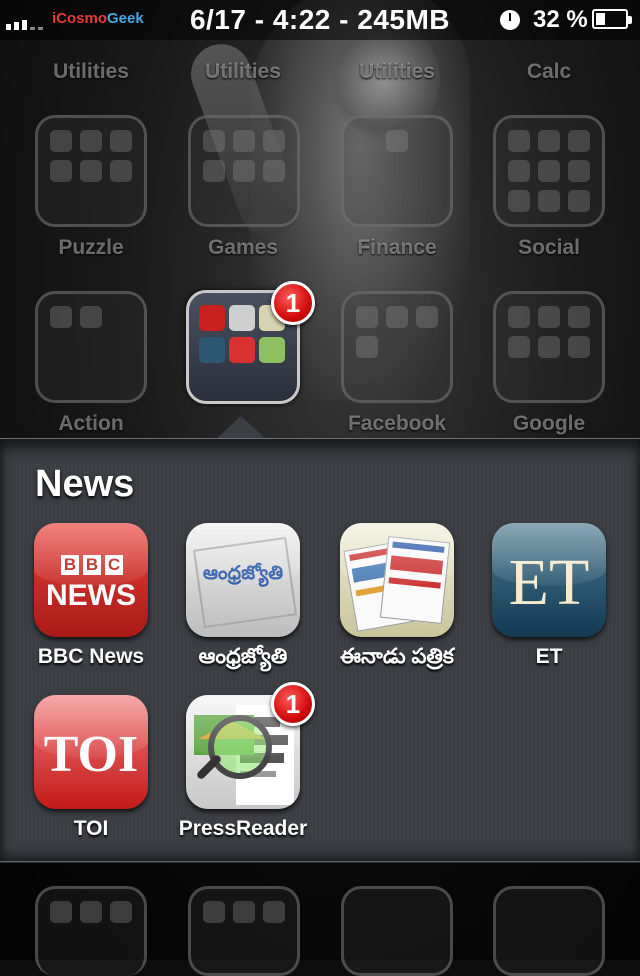  I want to click on house-icon, so click(230, 735).